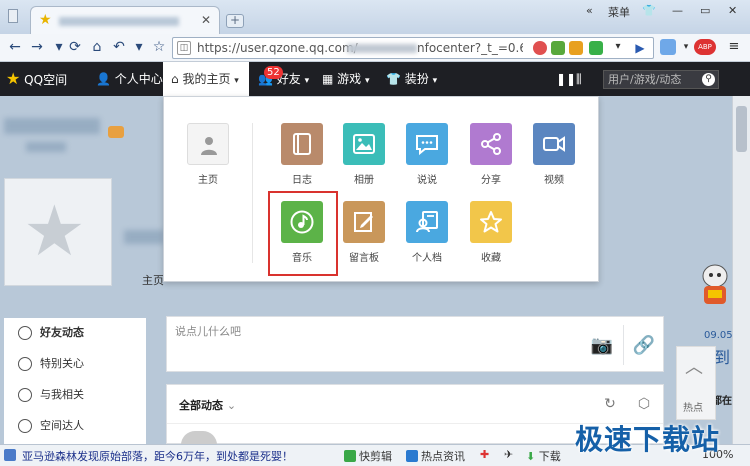  I want to click on equalizer-icon: ⫼, so click(579, 79).